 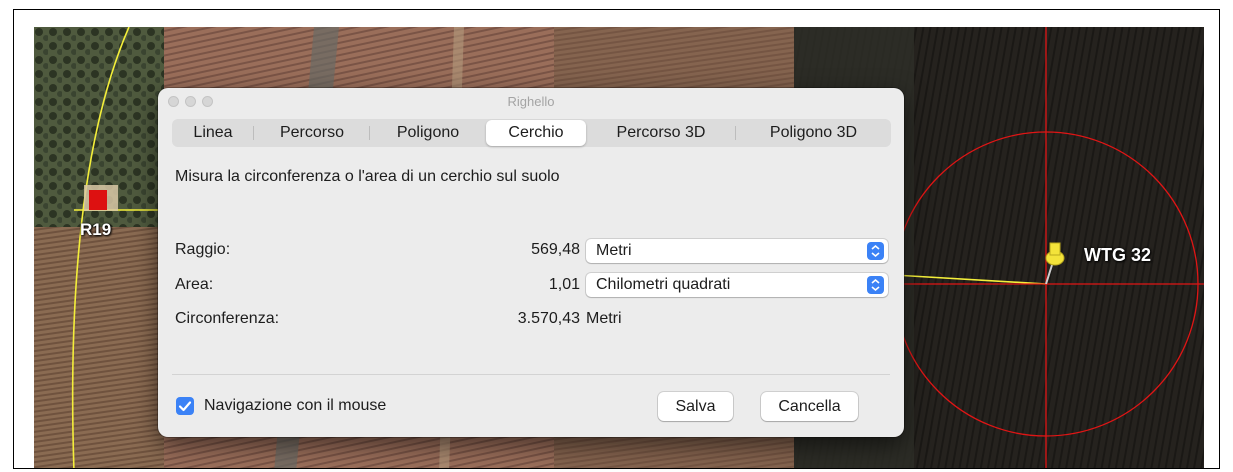 I want to click on tab-linea: Linea, so click(x=213, y=133).